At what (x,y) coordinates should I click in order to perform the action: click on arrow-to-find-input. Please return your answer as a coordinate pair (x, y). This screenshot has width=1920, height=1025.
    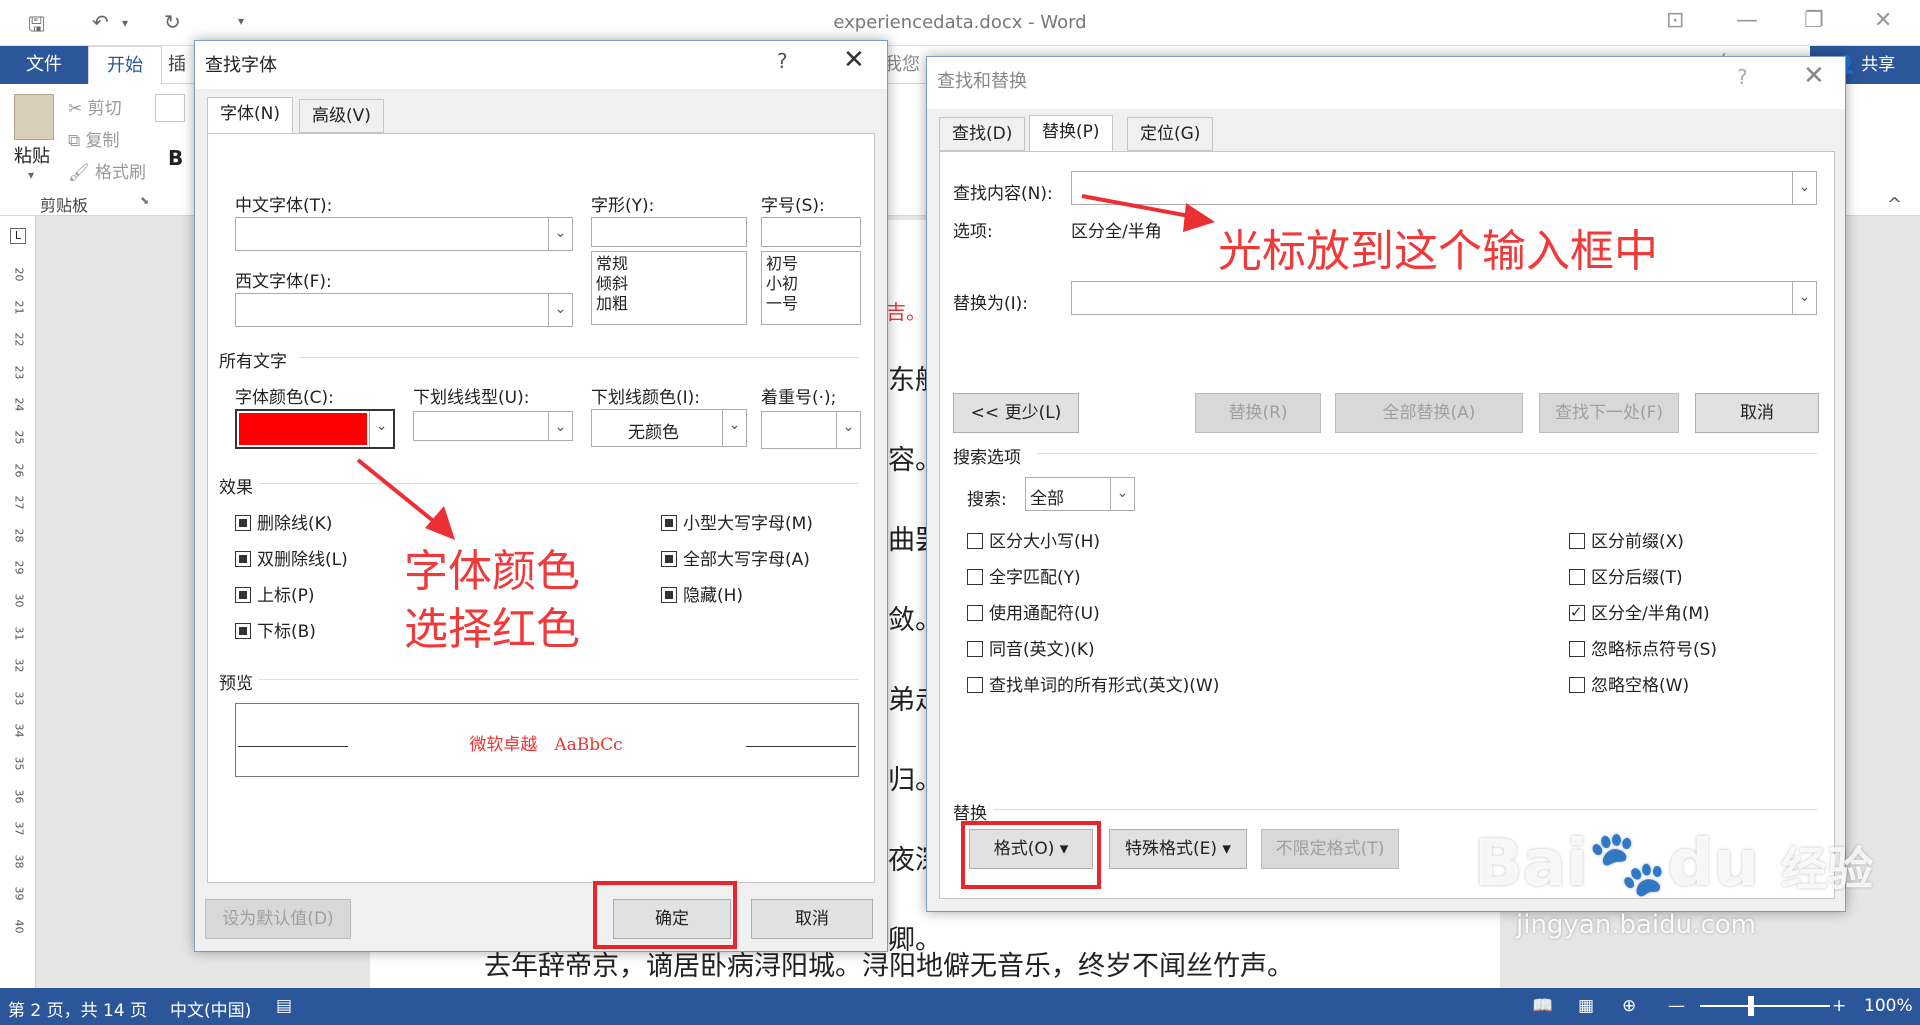
    Looking at the image, I should click on (1148, 213).